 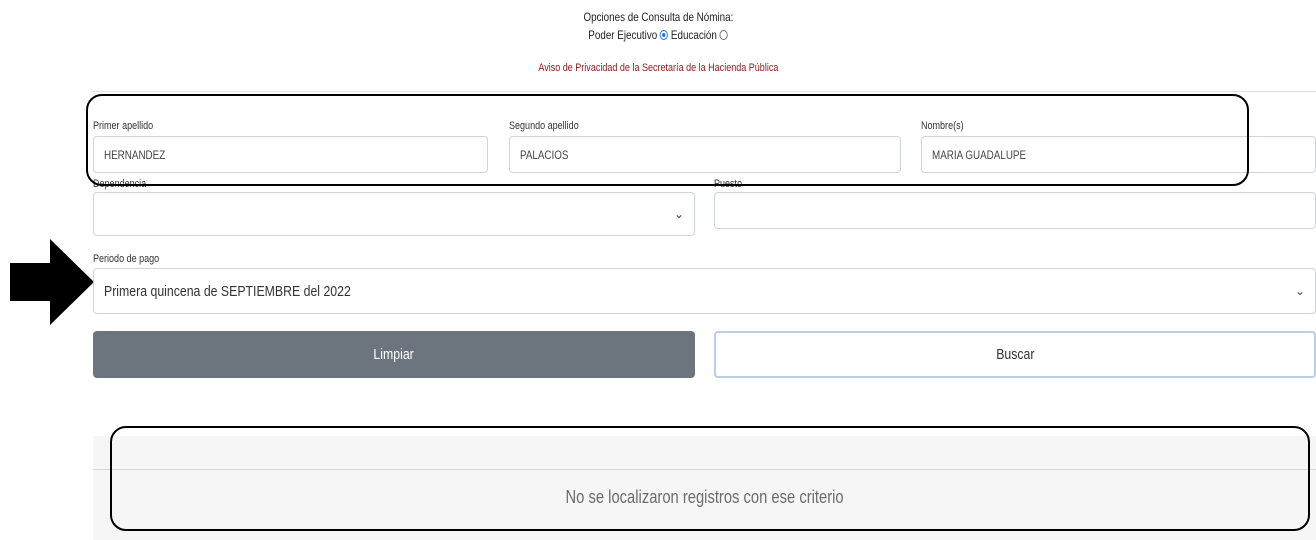 What do you see at coordinates (623, 35) in the screenshot?
I see `option-poder-ejecutivo-label: Poder Ejecutivo` at bounding box center [623, 35].